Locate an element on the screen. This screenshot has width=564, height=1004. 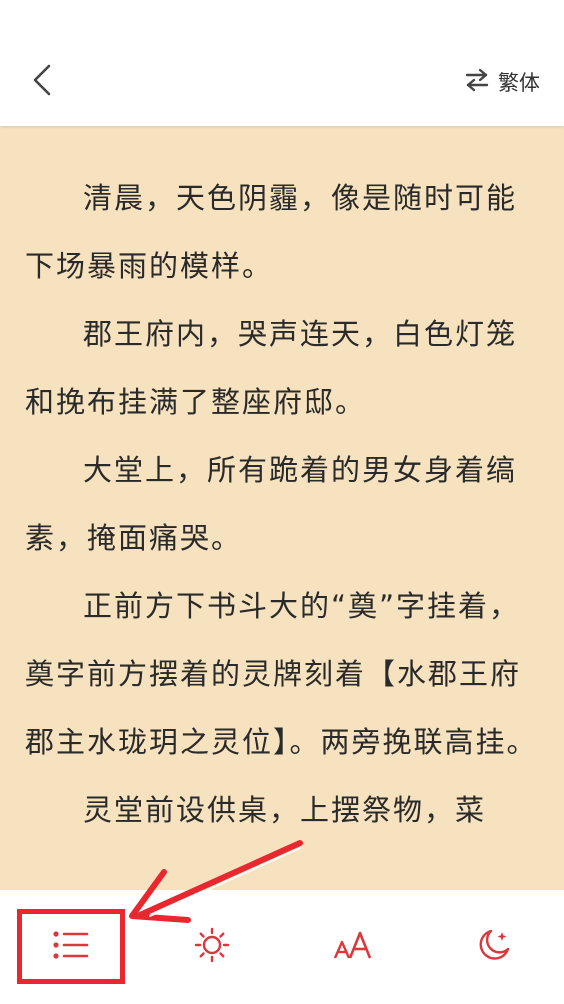
paragraph: 灵堂前设供桌，上摆祭物，菜 is located at coordinates (285, 810).